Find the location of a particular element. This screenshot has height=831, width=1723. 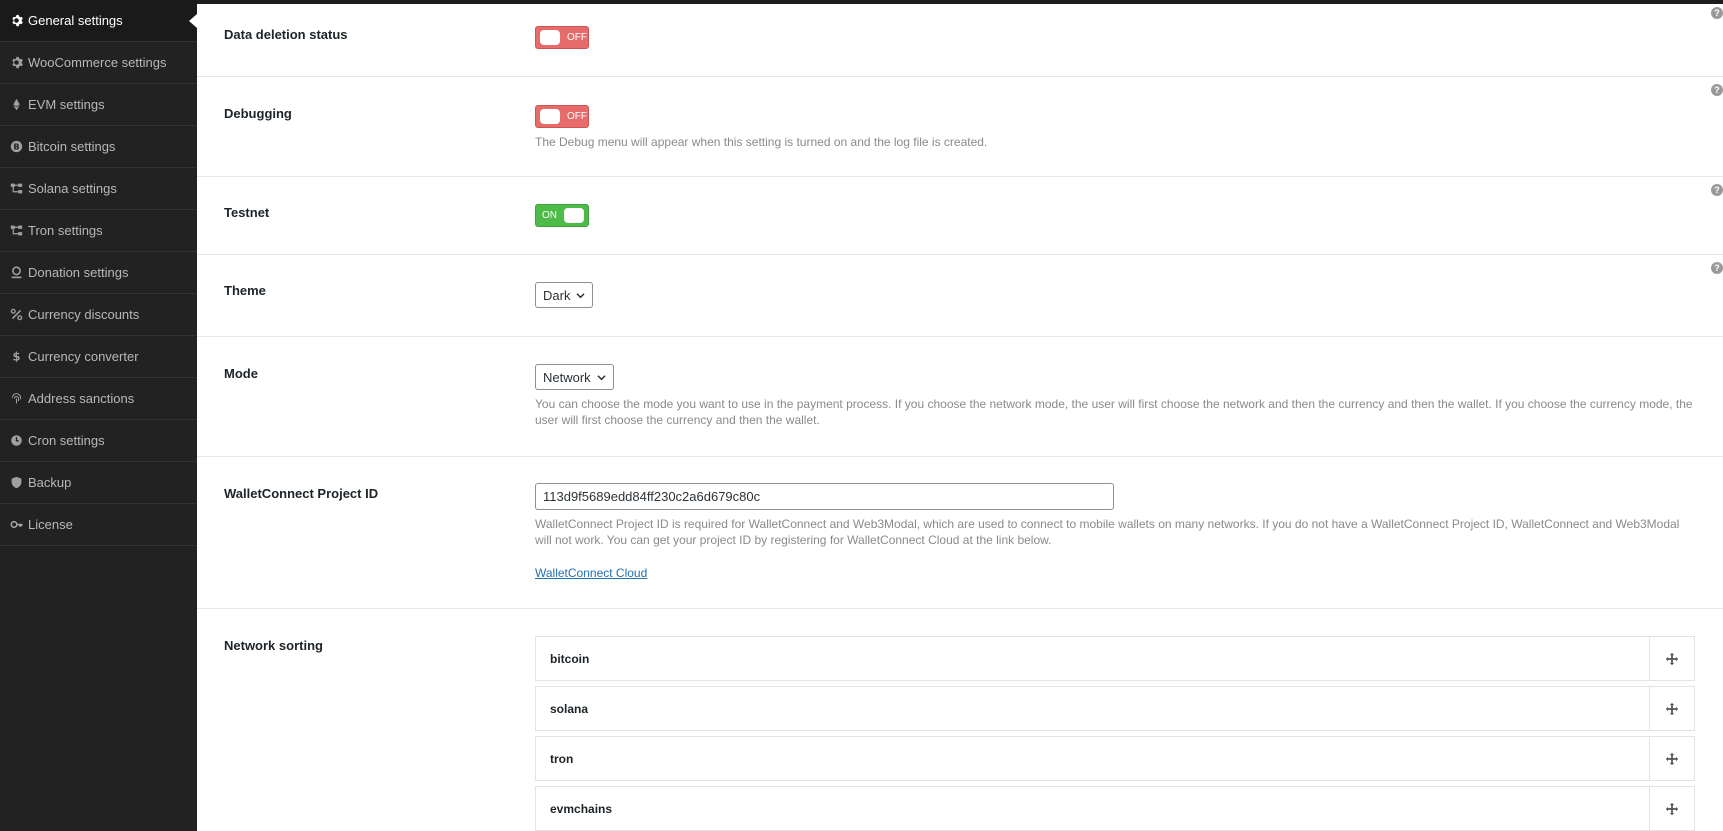

theme-select: Dark is located at coordinates (564, 295).